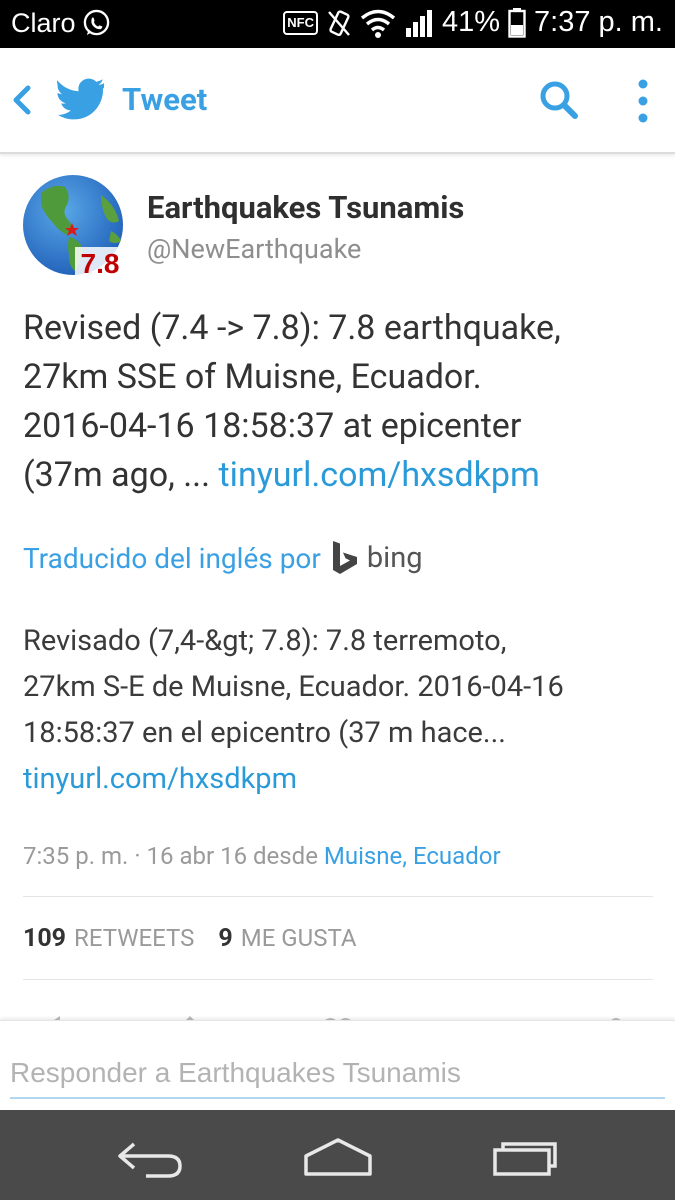  Describe the element at coordinates (379, 475) in the screenshot. I see `tweet-link: tinyurl.com/hxsdkpm` at that location.